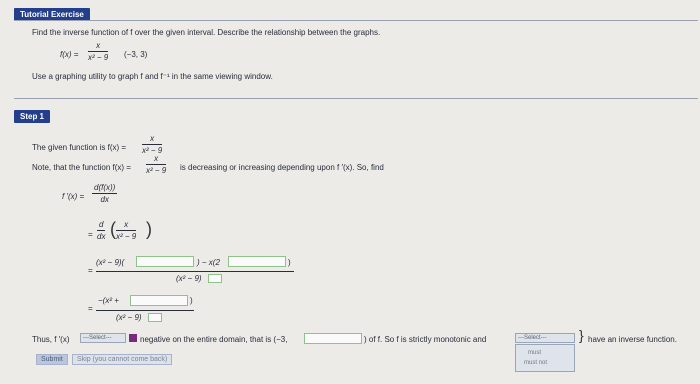 Image resolution: width=700 pixels, height=384 pixels. I want to click on given-fraction: x x² − 9, so click(152, 144).